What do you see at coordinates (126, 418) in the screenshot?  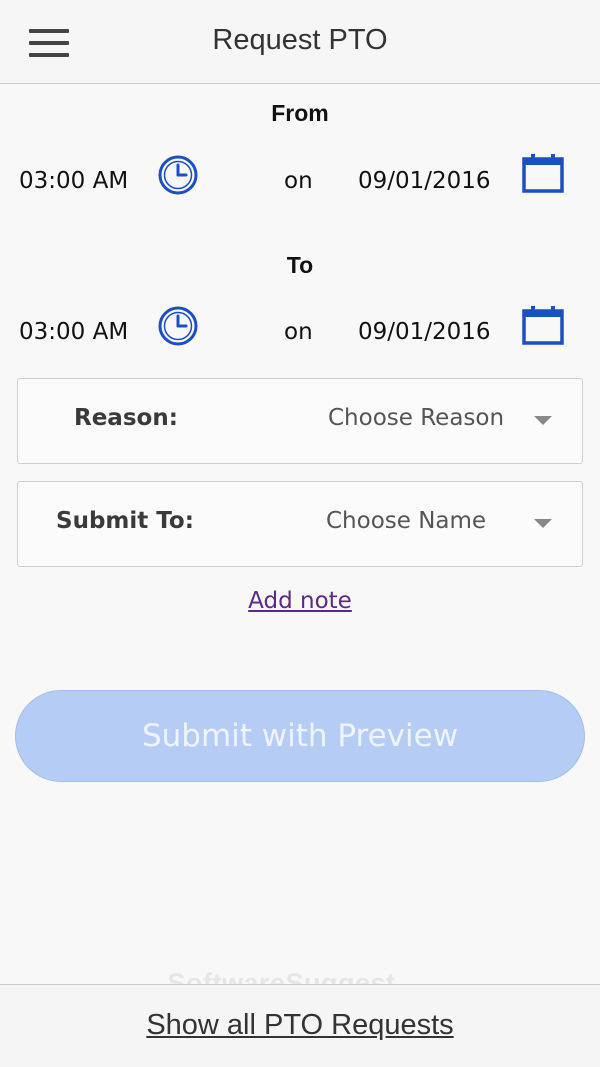 I see `reason-label: Reason:` at bounding box center [126, 418].